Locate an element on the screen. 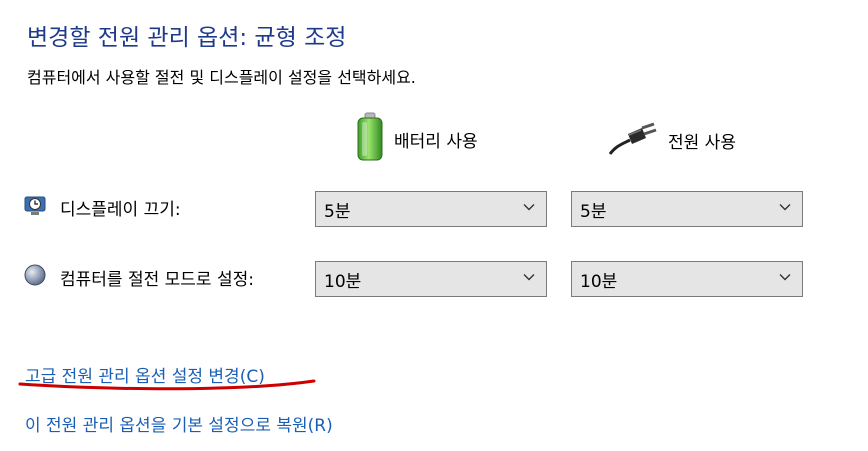  plugged-column-header: 전원 사용 is located at coordinates (671, 140).